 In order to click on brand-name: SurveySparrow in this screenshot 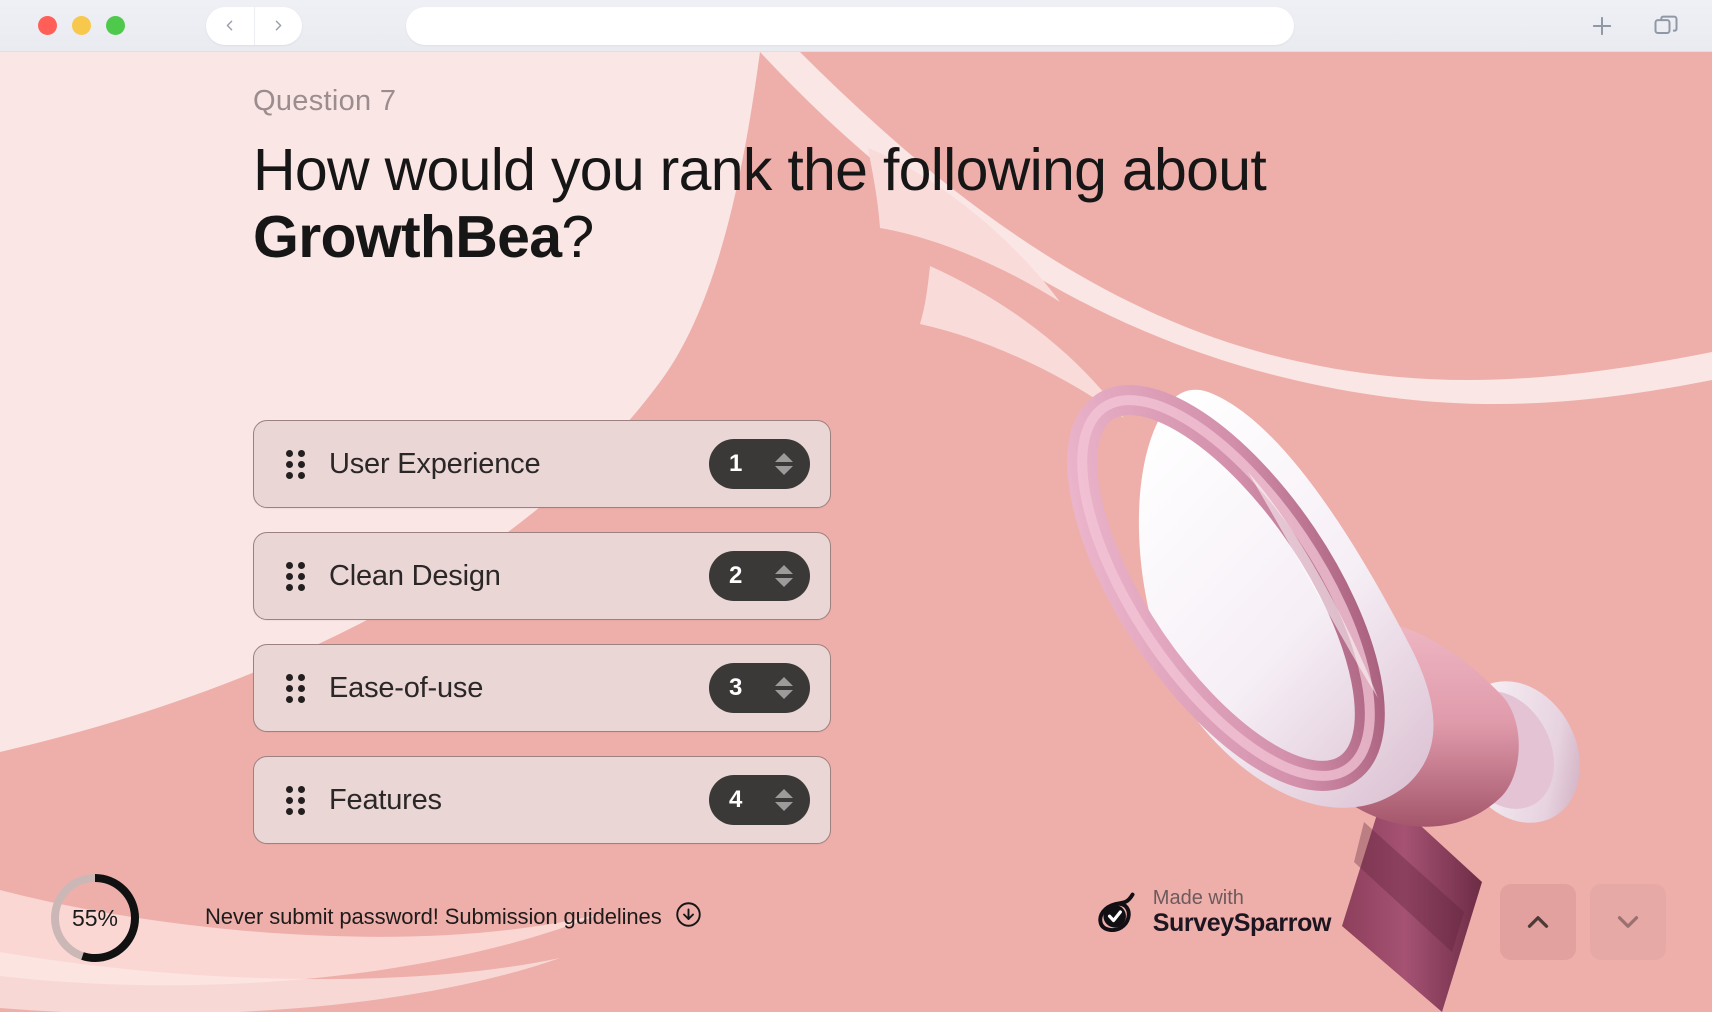, I will do `click(1242, 923)`.